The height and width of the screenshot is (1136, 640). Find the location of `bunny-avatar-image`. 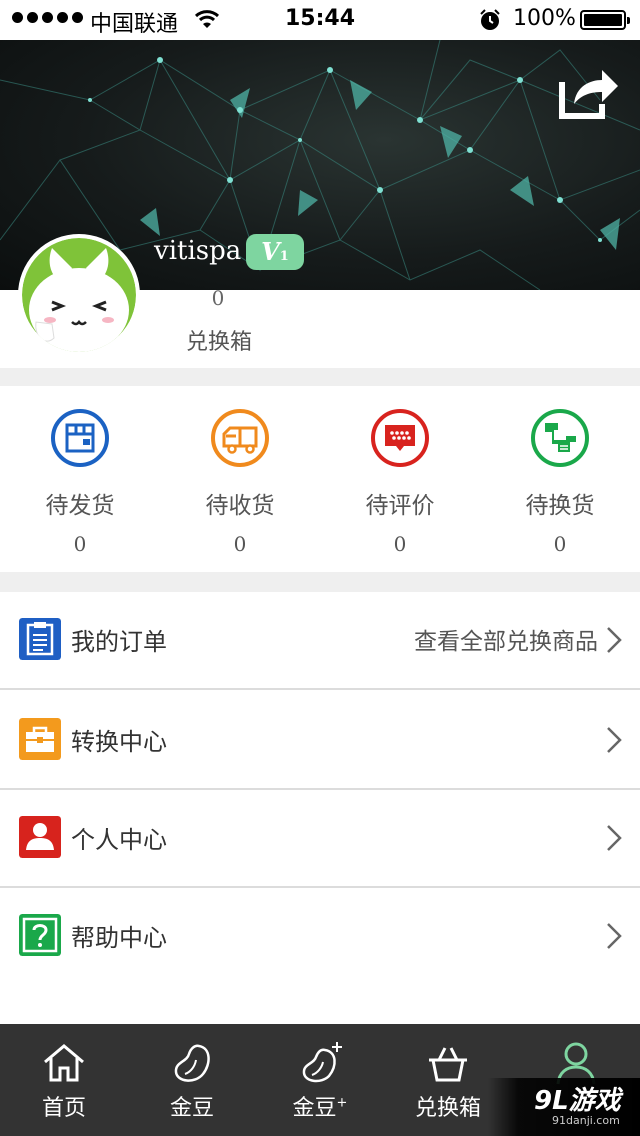

bunny-avatar-image is located at coordinates (79, 295).